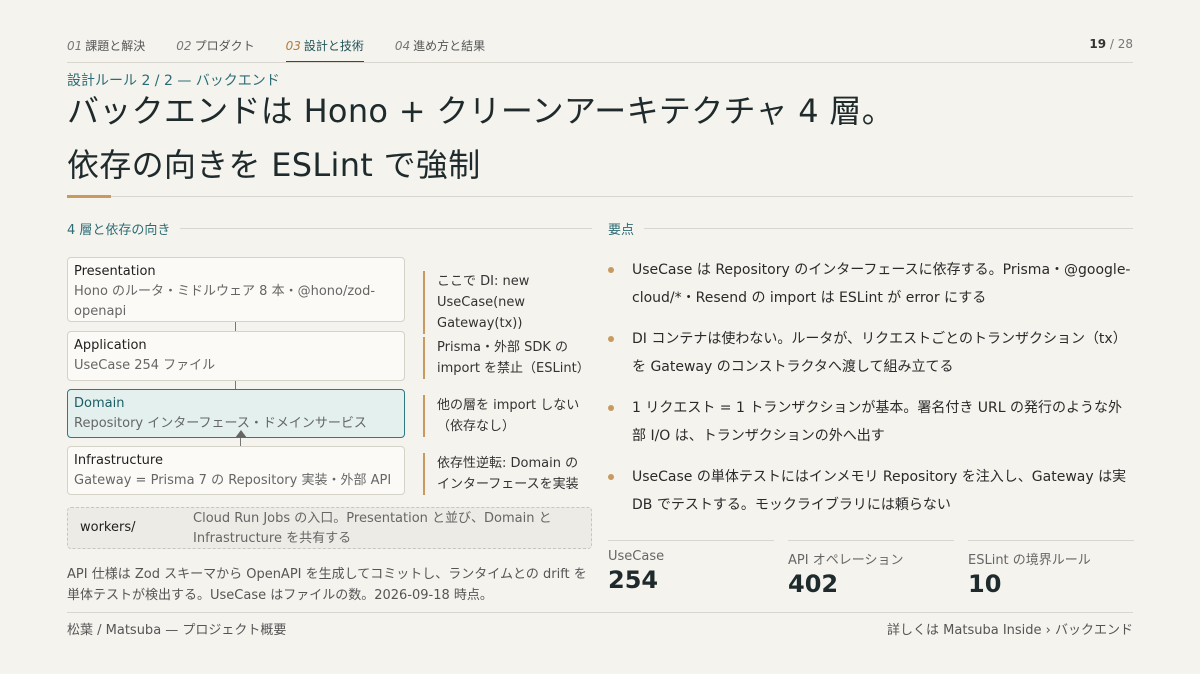 The image size is (1200, 674). I want to click on tab-number: 02, so click(184, 46).